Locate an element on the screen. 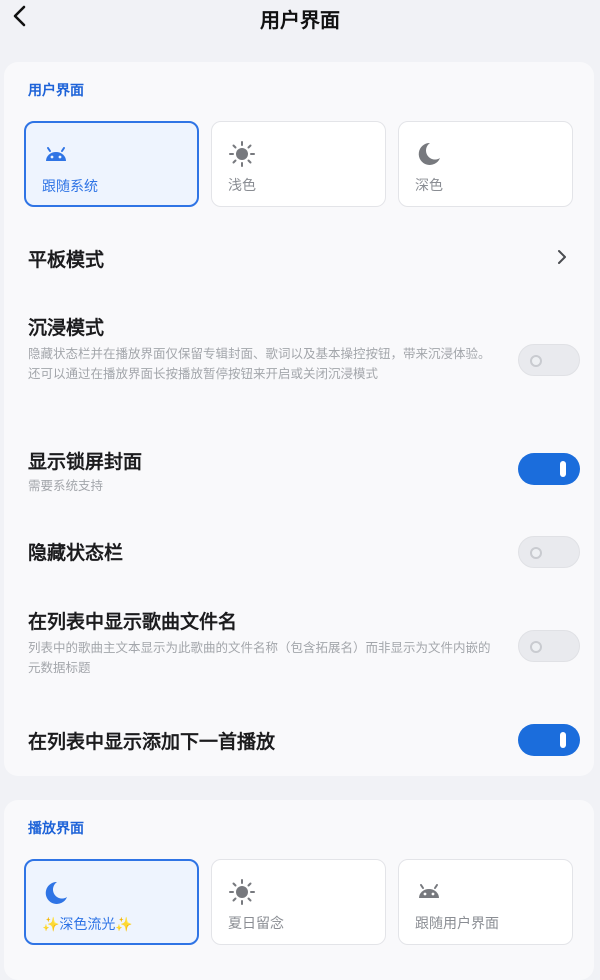 This screenshot has width=600, height=980. section-title-ui: 用户界面 is located at coordinates (56, 91).